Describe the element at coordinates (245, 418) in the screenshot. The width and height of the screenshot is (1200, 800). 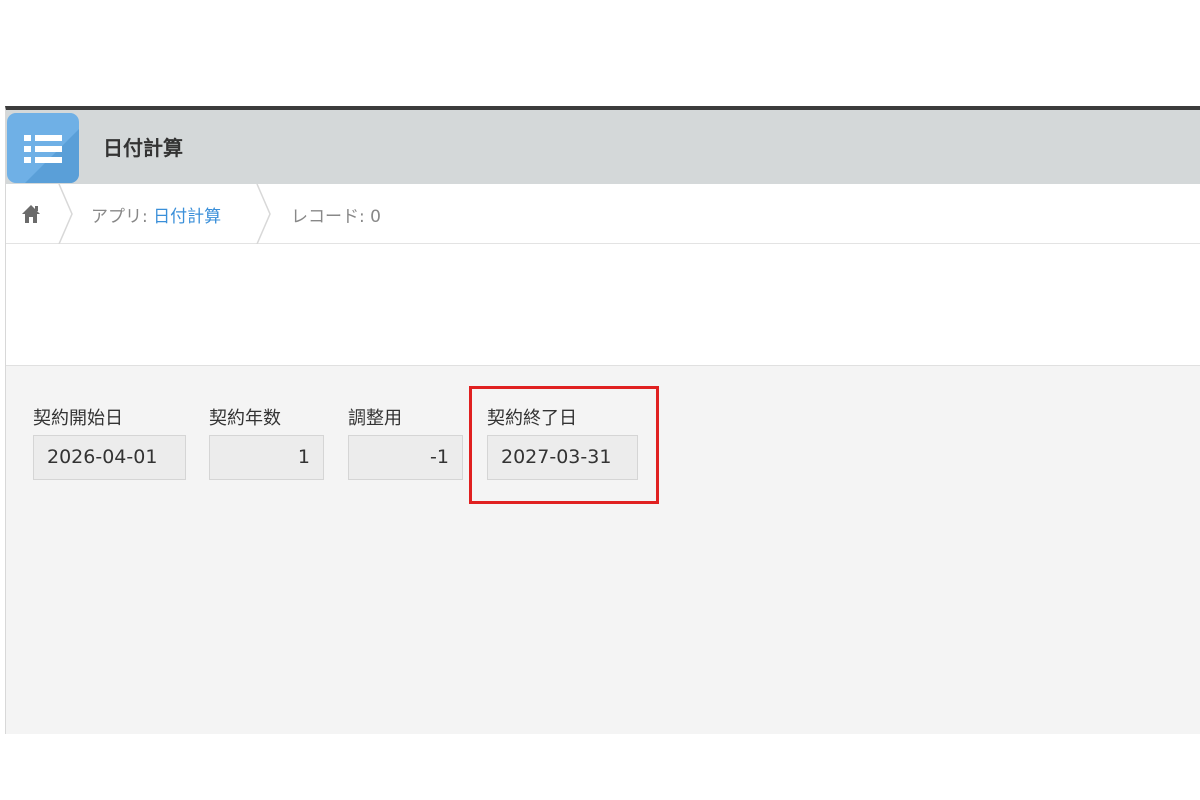
I see `field-label-contract-years: 契約年数` at that location.